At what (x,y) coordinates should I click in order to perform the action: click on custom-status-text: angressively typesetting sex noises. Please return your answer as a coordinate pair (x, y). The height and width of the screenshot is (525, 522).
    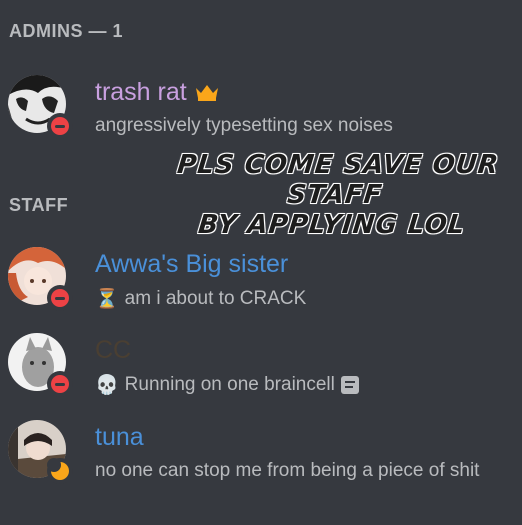
    Looking at the image, I should click on (244, 125).